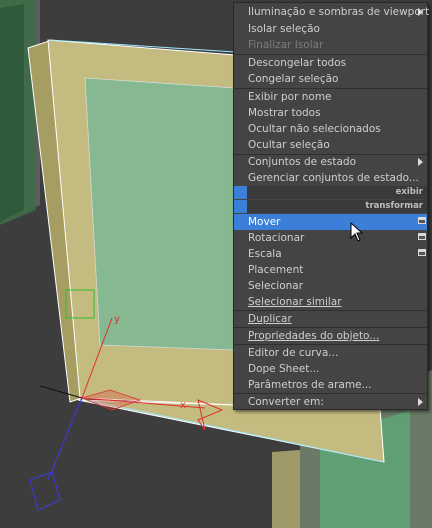 This screenshot has width=432, height=528. I want to click on gizmo-y-label: y, so click(117, 319).